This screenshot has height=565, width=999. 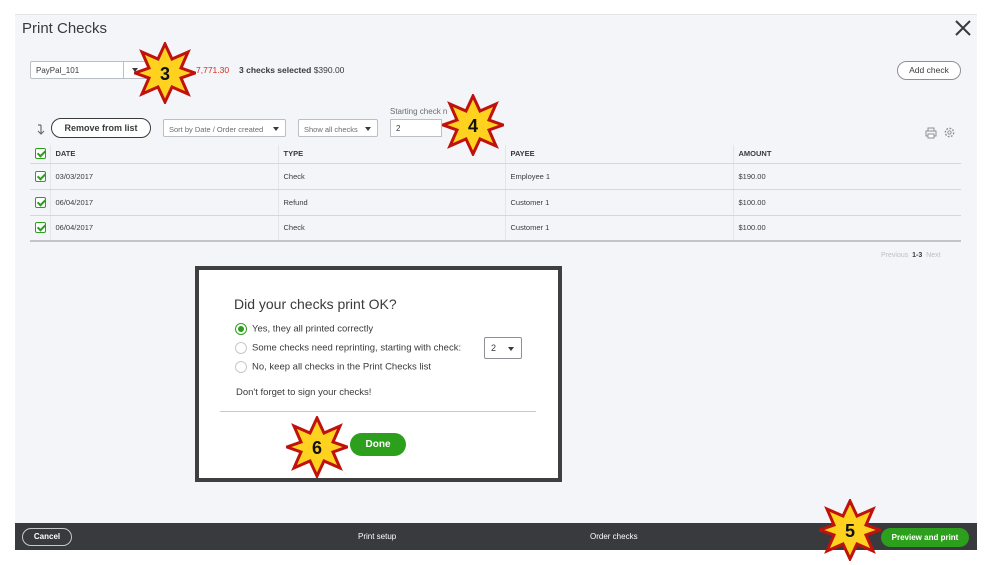 I want to click on table-row: 06/04/2017 Check Customer 1 $100.00, so click(x=495, y=228).